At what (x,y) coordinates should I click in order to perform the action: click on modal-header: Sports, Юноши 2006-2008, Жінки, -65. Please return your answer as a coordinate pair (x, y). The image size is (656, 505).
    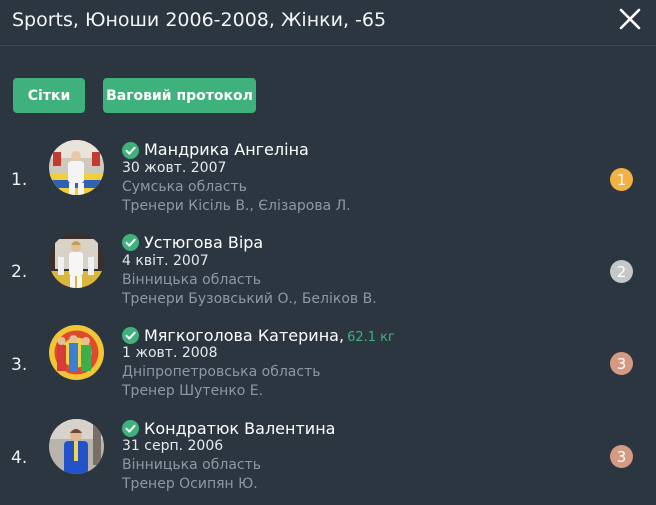
    Looking at the image, I should click on (328, 23).